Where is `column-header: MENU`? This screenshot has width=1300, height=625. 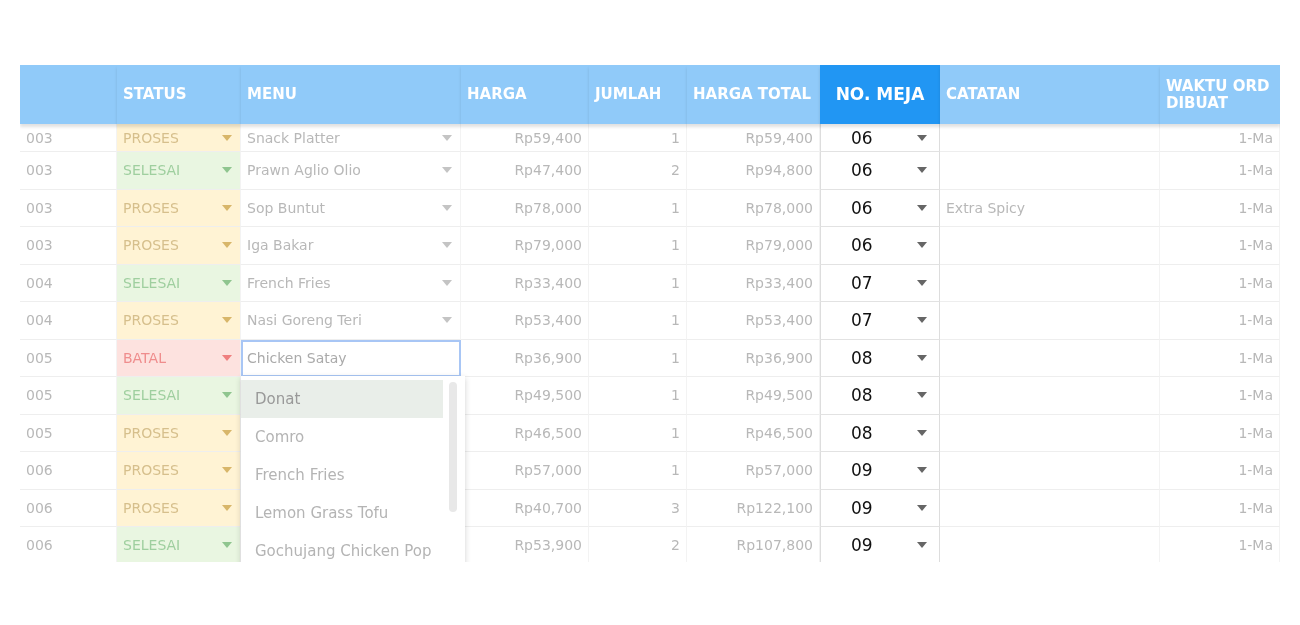
column-header: MENU is located at coordinates (351, 94).